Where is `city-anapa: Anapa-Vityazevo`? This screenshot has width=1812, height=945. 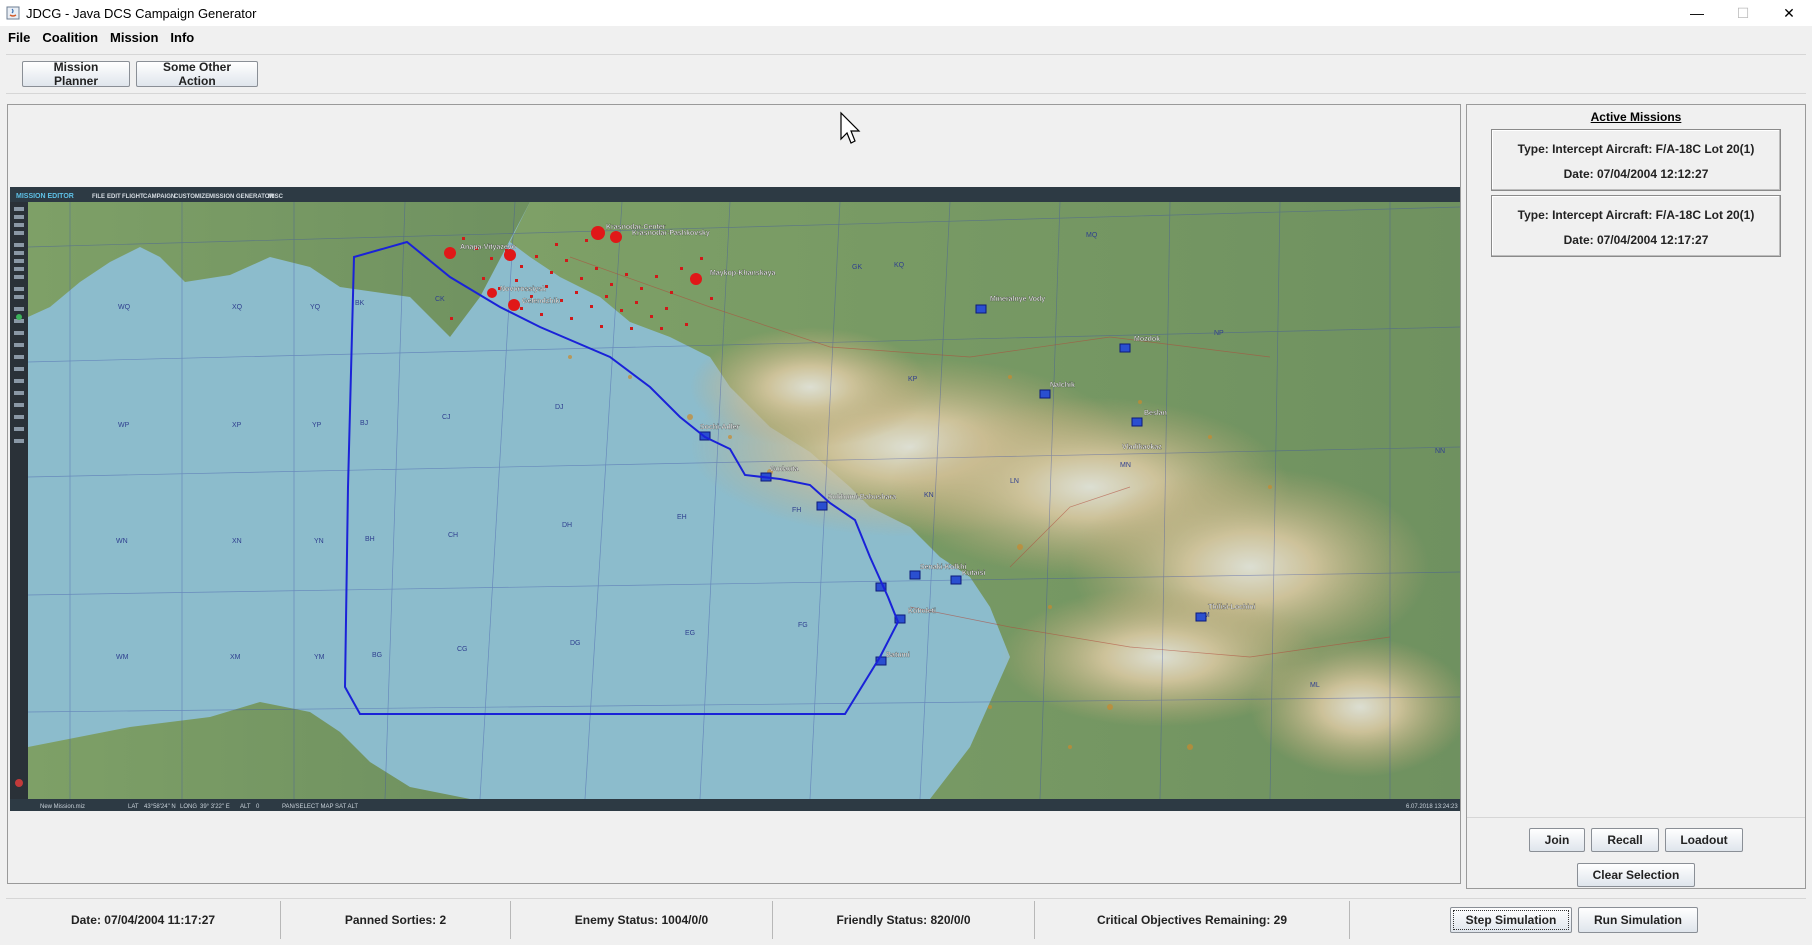
city-anapa: Anapa-Vityazevo is located at coordinates (488, 247).